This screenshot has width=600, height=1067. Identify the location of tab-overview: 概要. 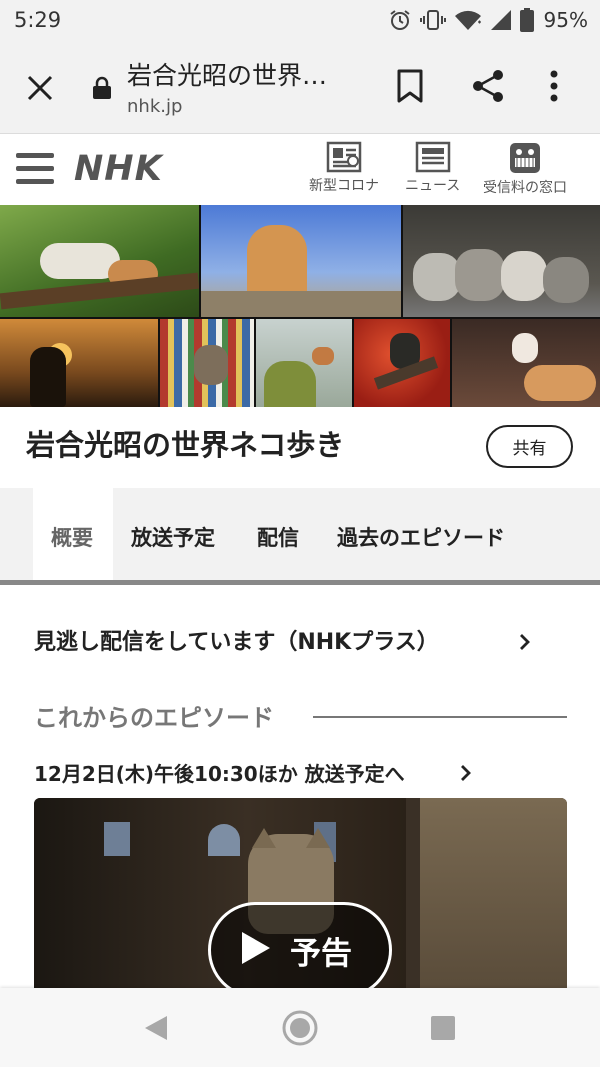
(72, 537).